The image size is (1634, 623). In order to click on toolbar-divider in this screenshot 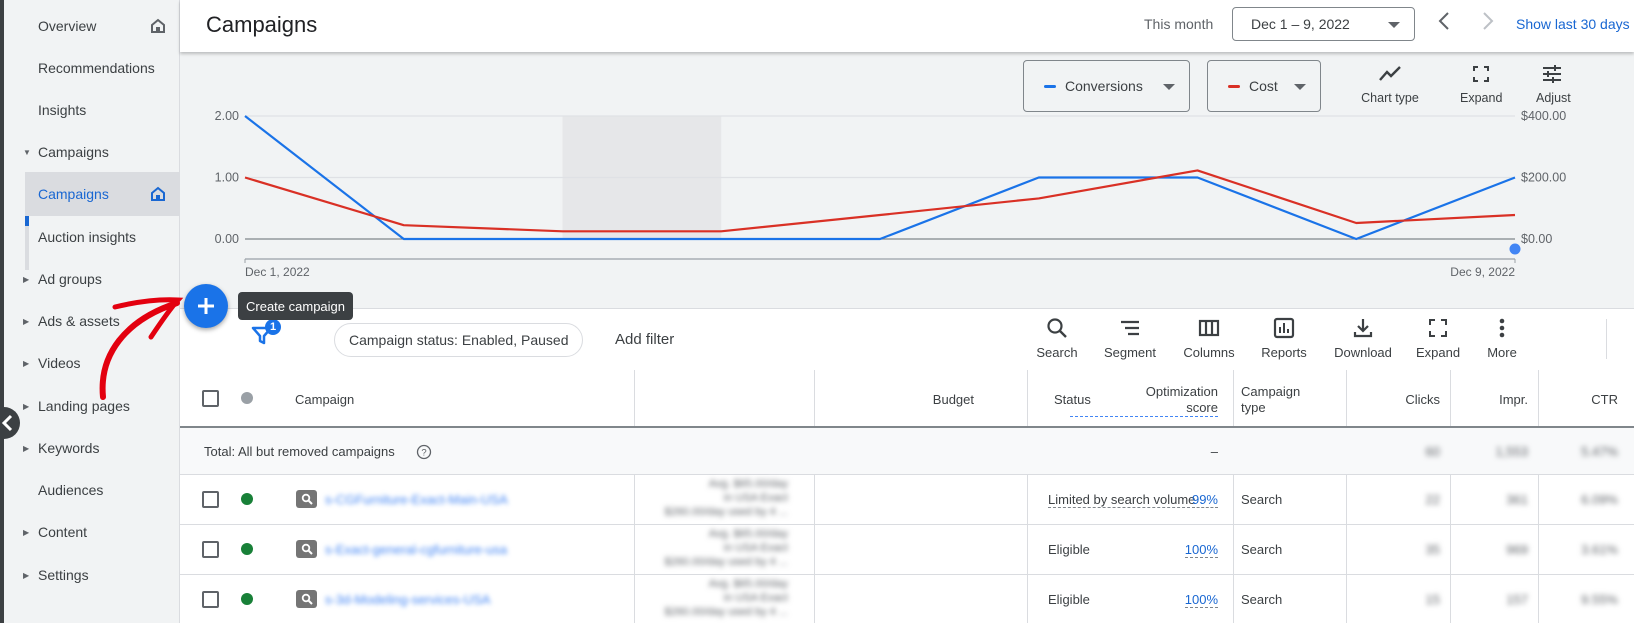, I will do `click(1606, 339)`.